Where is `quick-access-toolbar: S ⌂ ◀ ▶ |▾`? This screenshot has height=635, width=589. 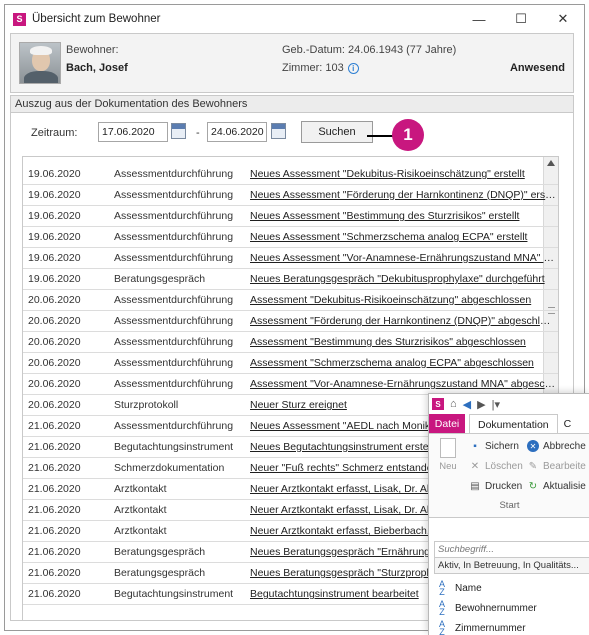
quick-access-toolbar: S ⌂ ◀ ▶ |▾ is located at coordinates (509, 404).